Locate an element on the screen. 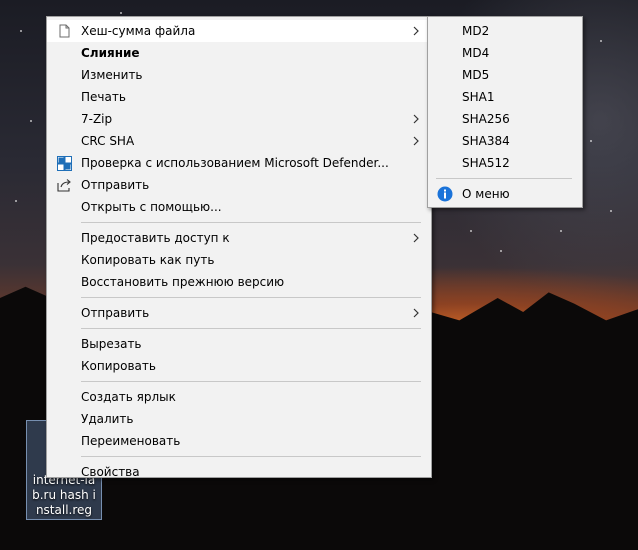 The width and height of the screenshot is (638, 550). menu-item-7zip: 7-Zip is located at coordinates (239, 119).